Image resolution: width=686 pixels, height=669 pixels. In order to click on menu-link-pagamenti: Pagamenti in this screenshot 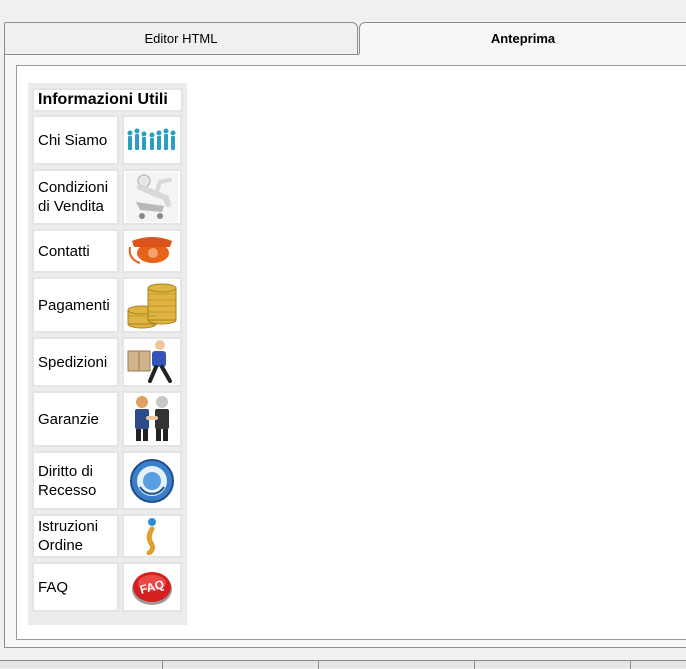, I will do `click(75, 305)`.